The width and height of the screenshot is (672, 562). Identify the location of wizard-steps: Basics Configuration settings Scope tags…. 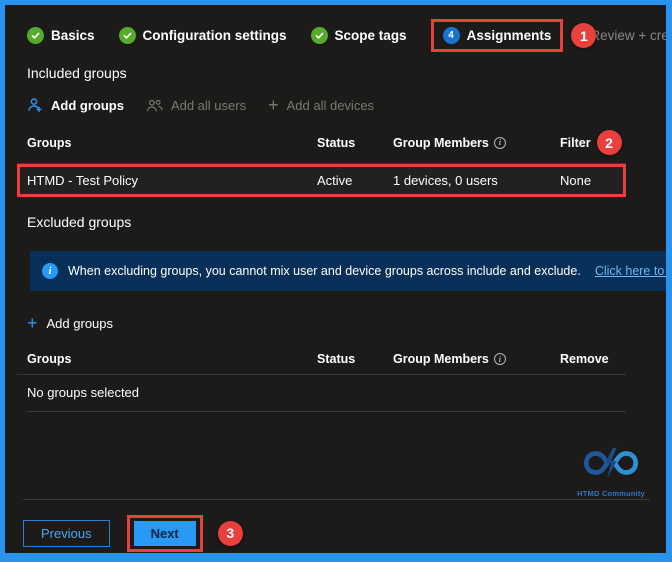
(346, 35).